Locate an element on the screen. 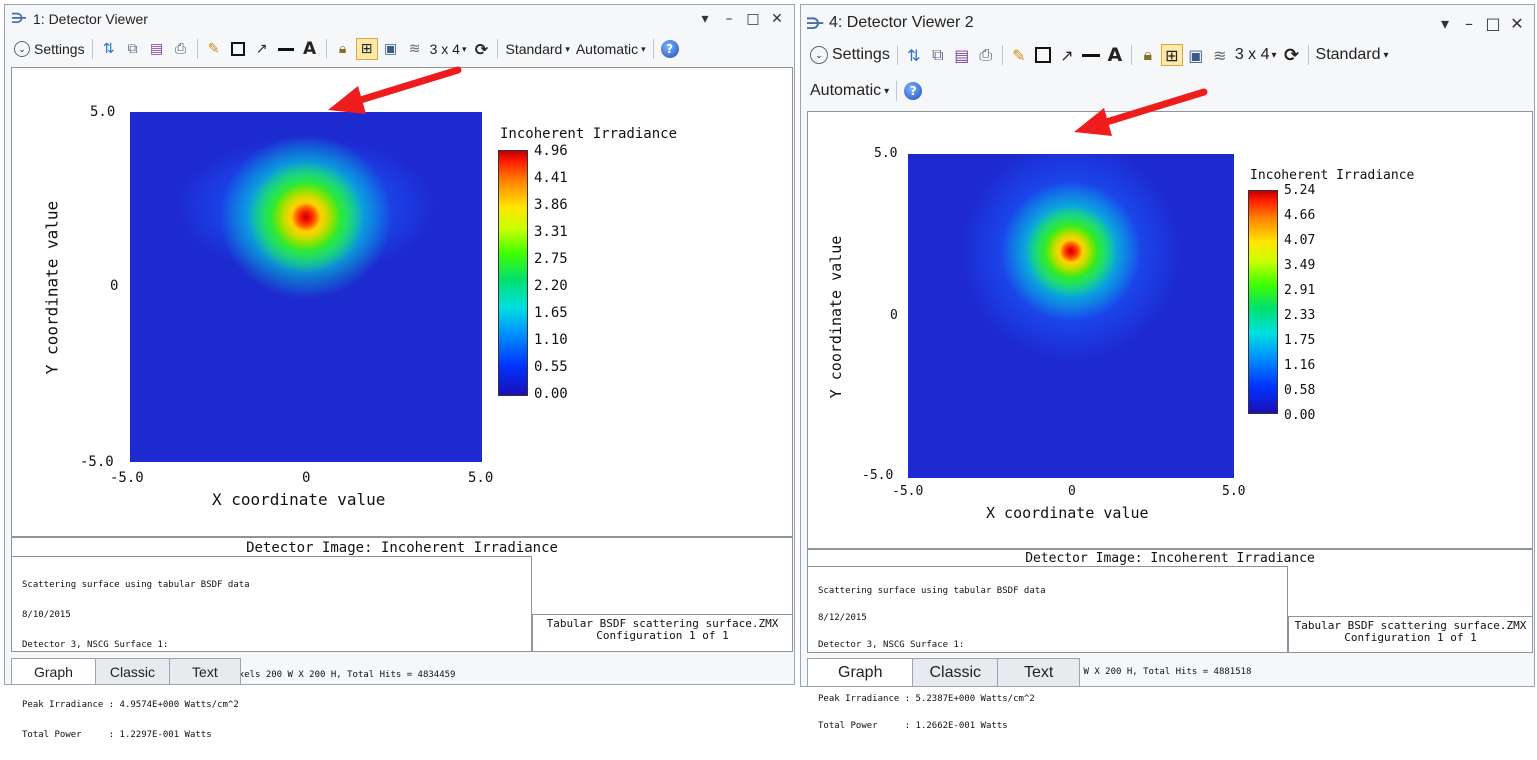  footer-line: Peak Irradiance : 5.2387E+000 Watts/cm^2 is located at coordinates (926, 699).